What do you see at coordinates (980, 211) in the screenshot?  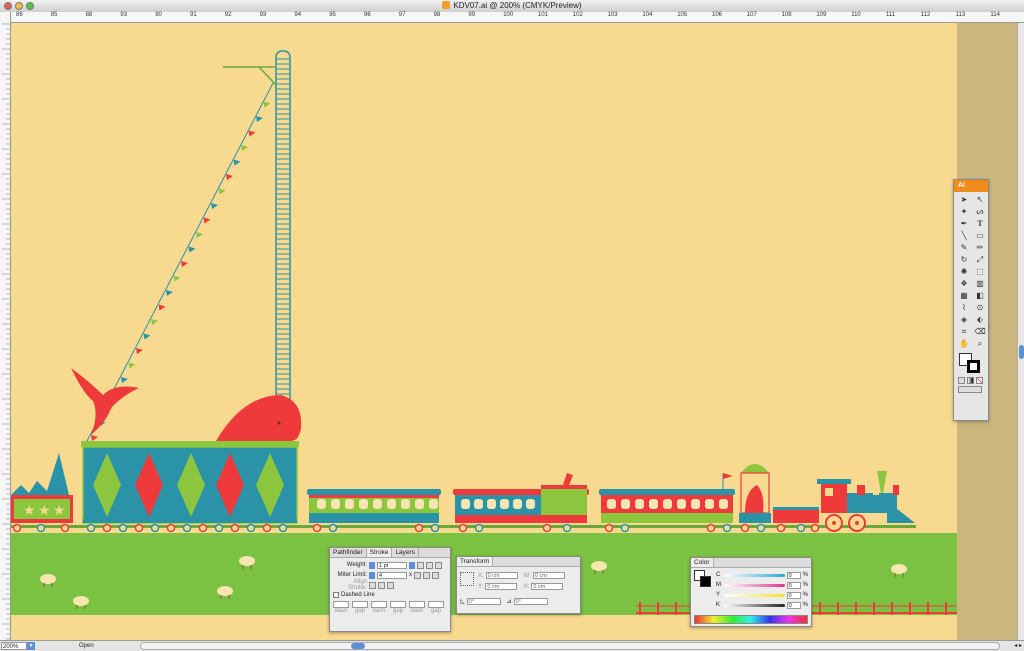 I see `lasso-tool-icon: ᔕ` at bounding box center [980, 211].